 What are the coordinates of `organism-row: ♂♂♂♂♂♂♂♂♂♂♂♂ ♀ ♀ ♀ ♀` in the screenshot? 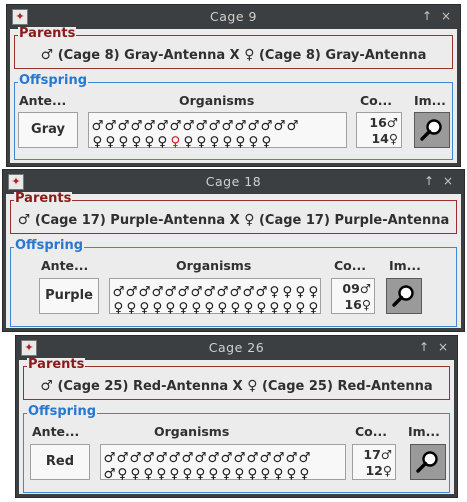 It's located at (215, 290).